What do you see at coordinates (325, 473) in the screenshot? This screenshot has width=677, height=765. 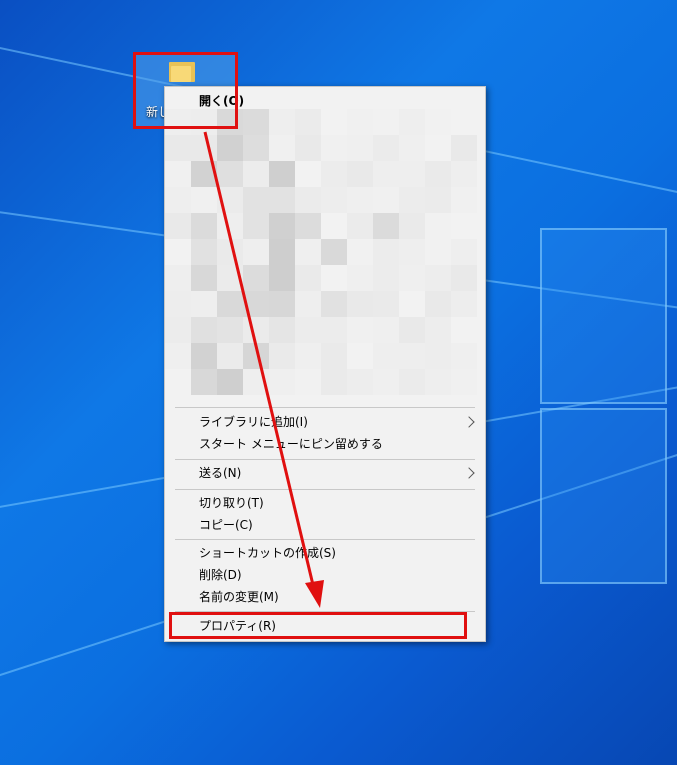 I see `menu-item-send-to: 送る(N)` at bounding box center [325, 473].